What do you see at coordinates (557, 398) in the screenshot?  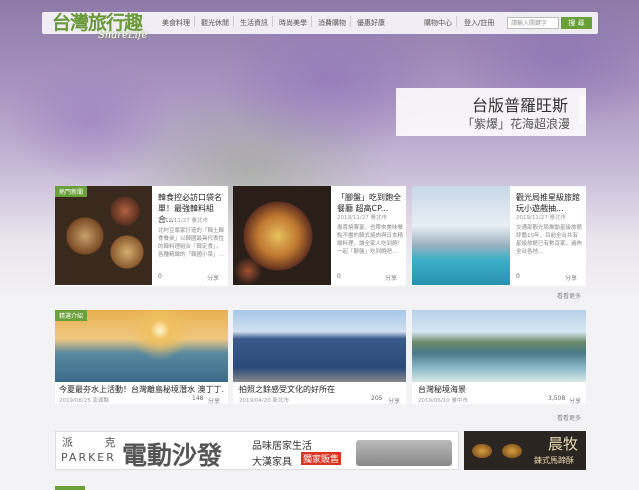 I see `comment-count: 3,508` at bounding box center [557, 398].